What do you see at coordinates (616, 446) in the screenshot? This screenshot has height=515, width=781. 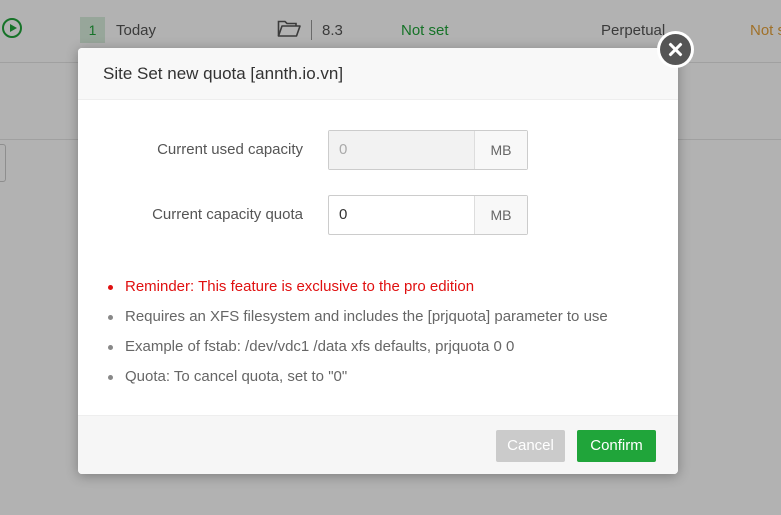 I see `confirm-button: Confirm` at bounding box center [616, 446].